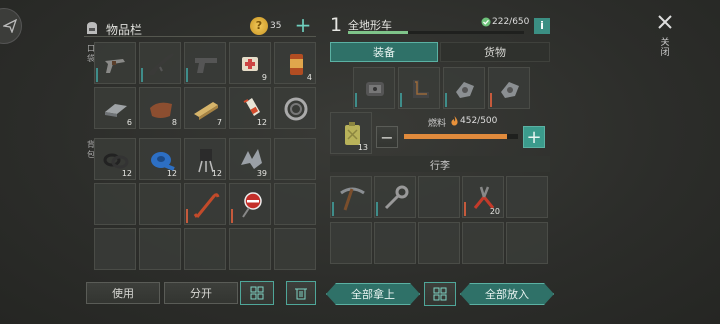  I want to click on pocket-slot: 7, so click(205, 108).